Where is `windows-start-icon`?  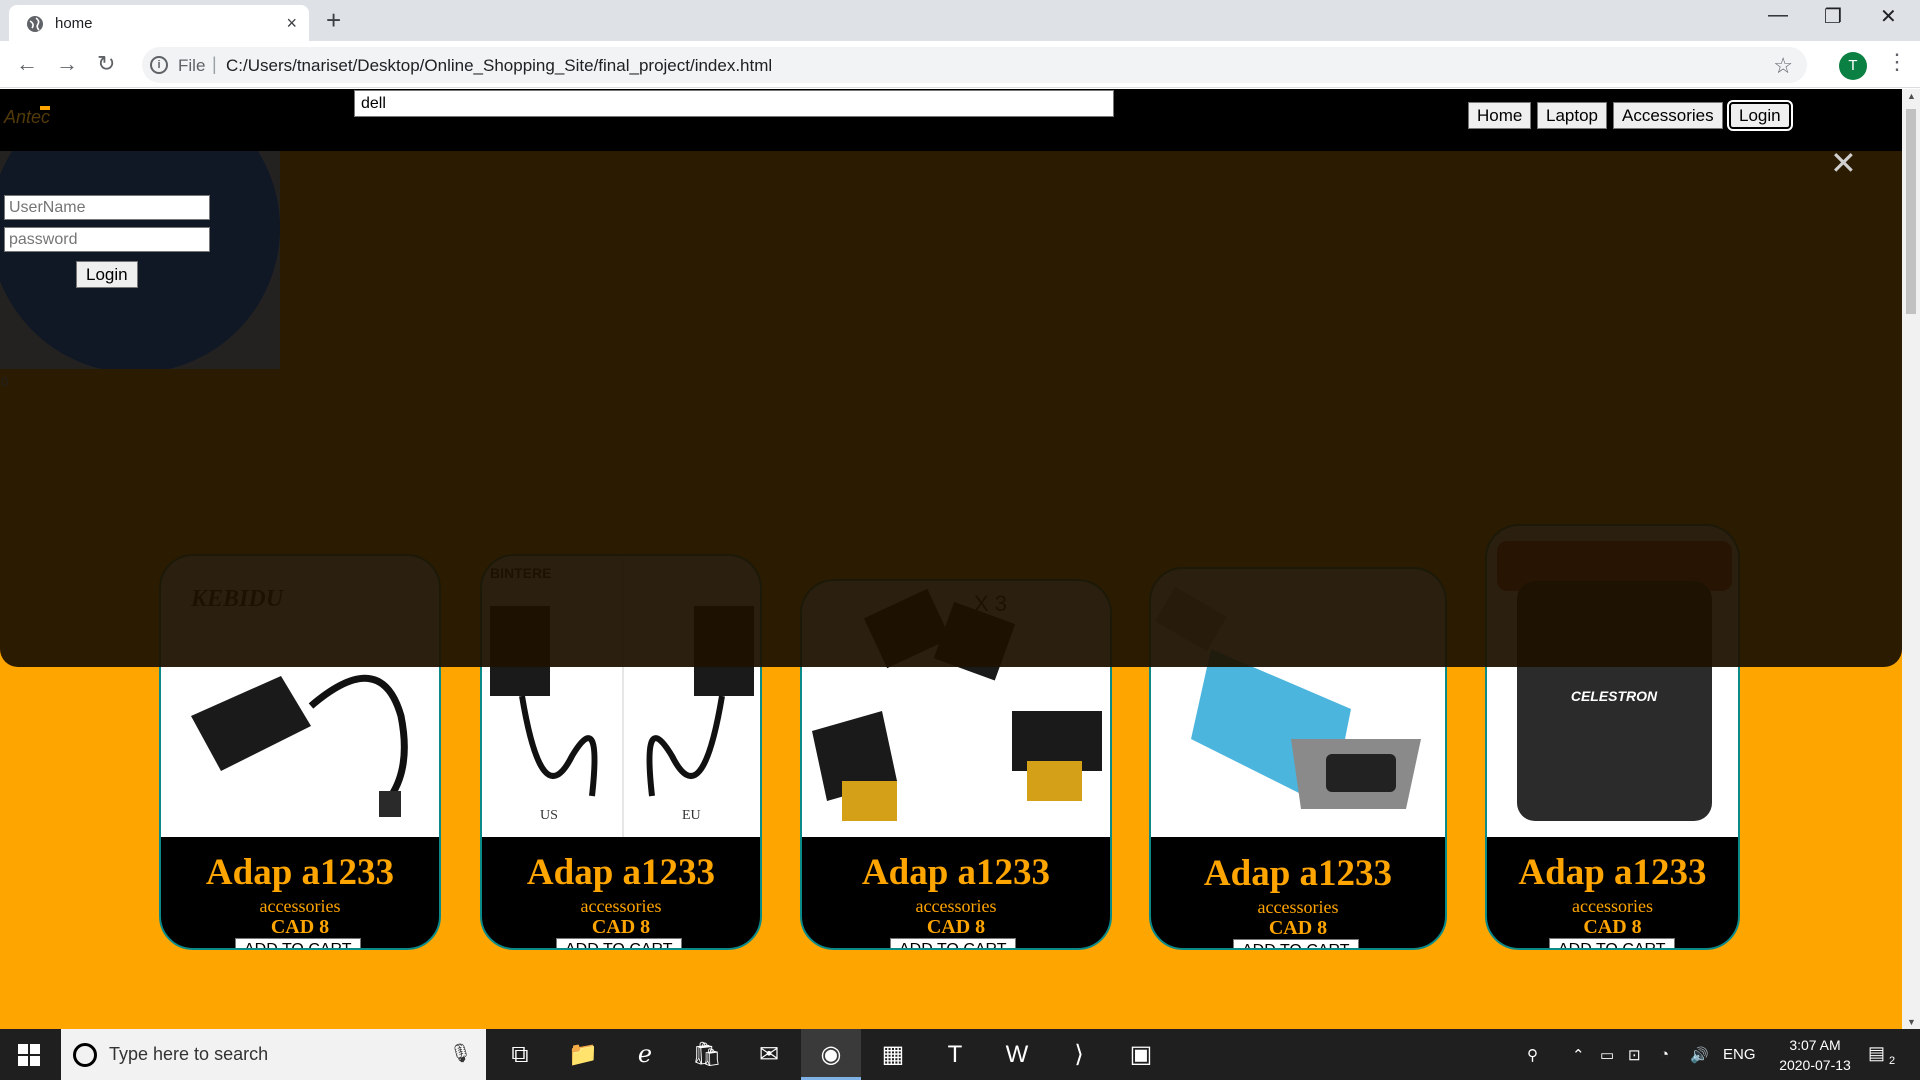 windows-start-icon is located at coordinates (29, 1055).